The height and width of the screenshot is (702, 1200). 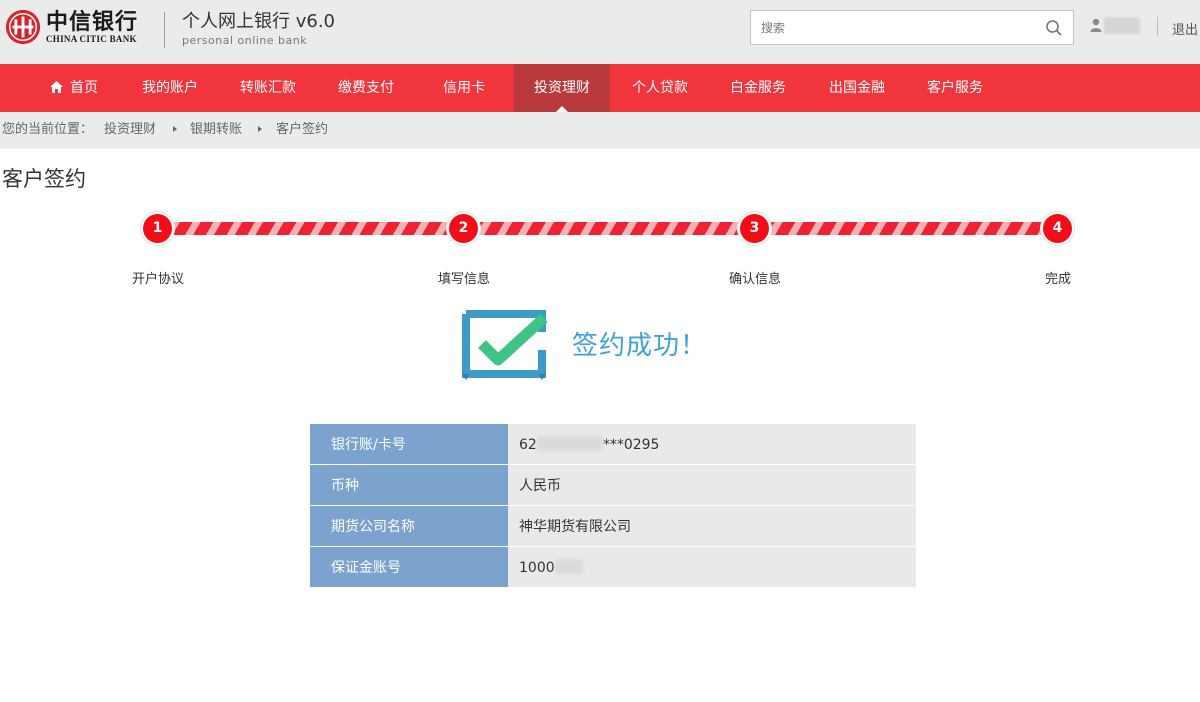 I want to click on field-value-currency: 人民币, so click(x=712, y=485).